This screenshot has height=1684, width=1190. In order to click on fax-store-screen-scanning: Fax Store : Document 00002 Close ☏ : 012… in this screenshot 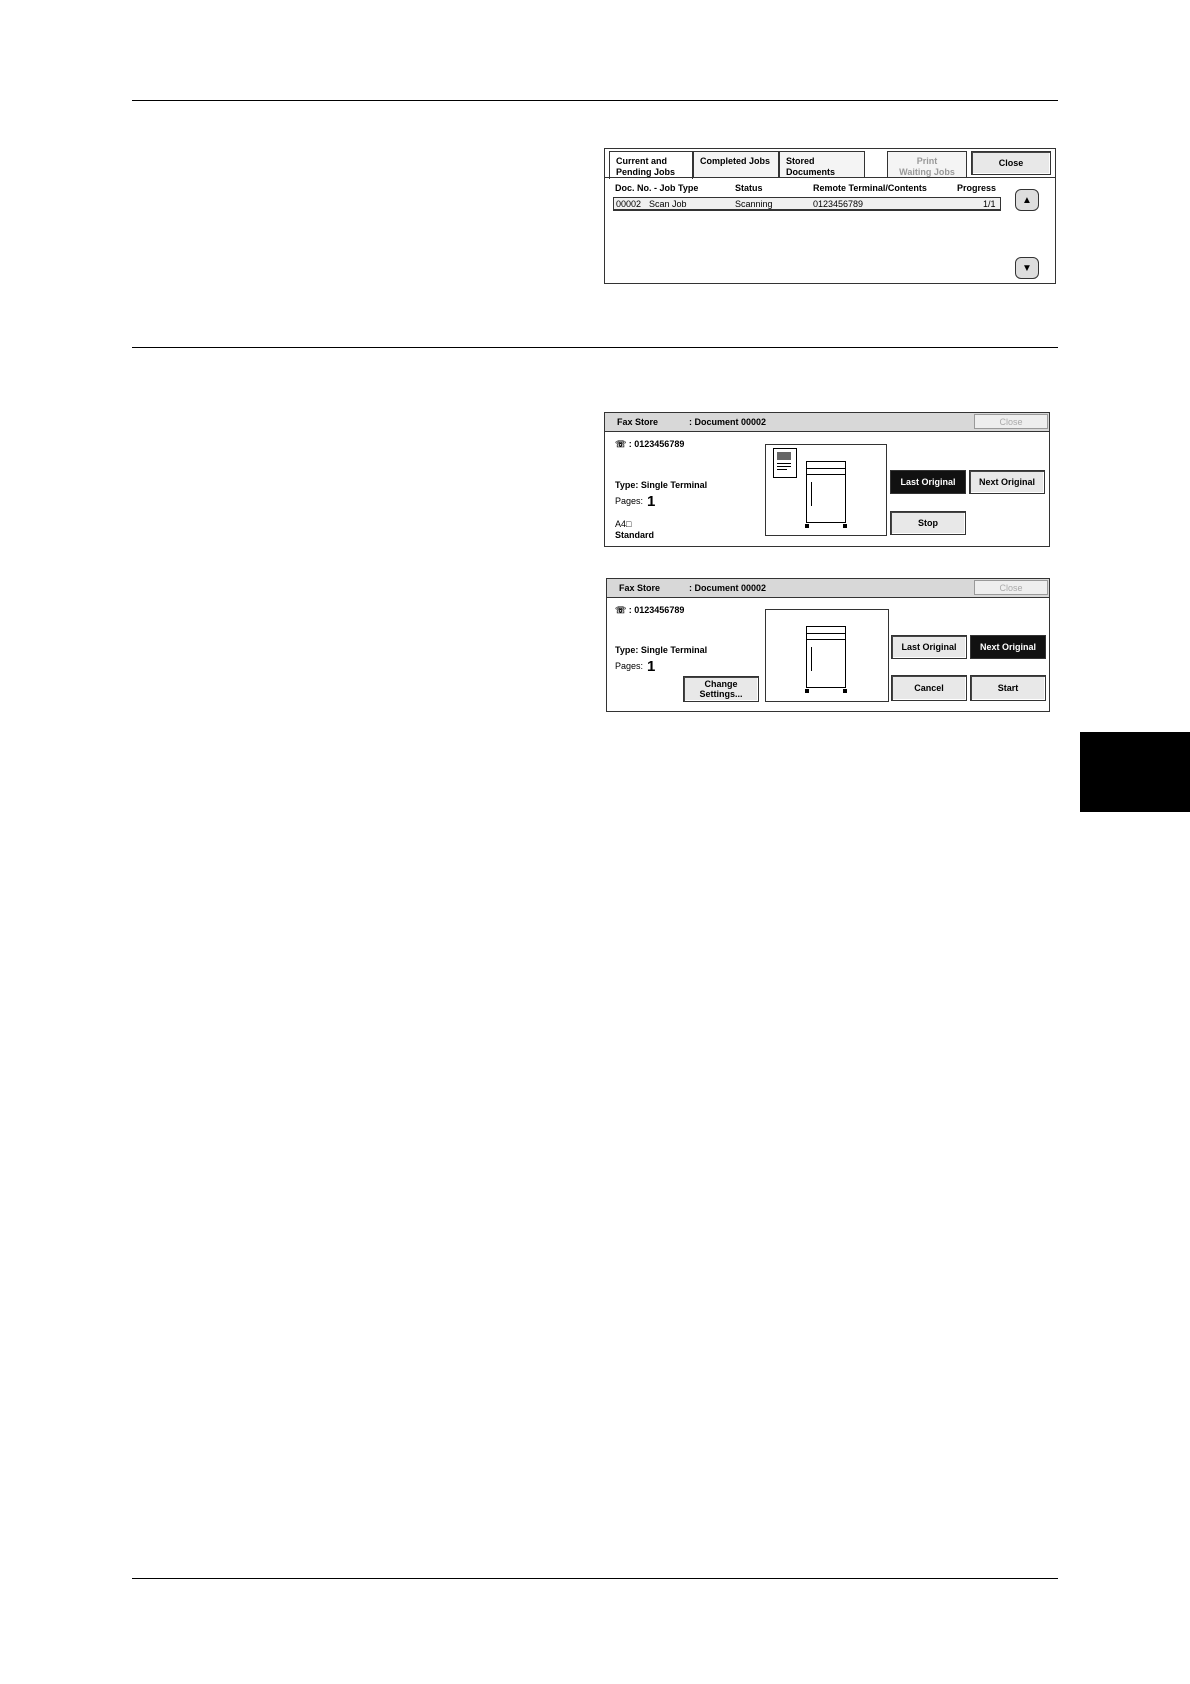, I will do `click(827, 479)`.